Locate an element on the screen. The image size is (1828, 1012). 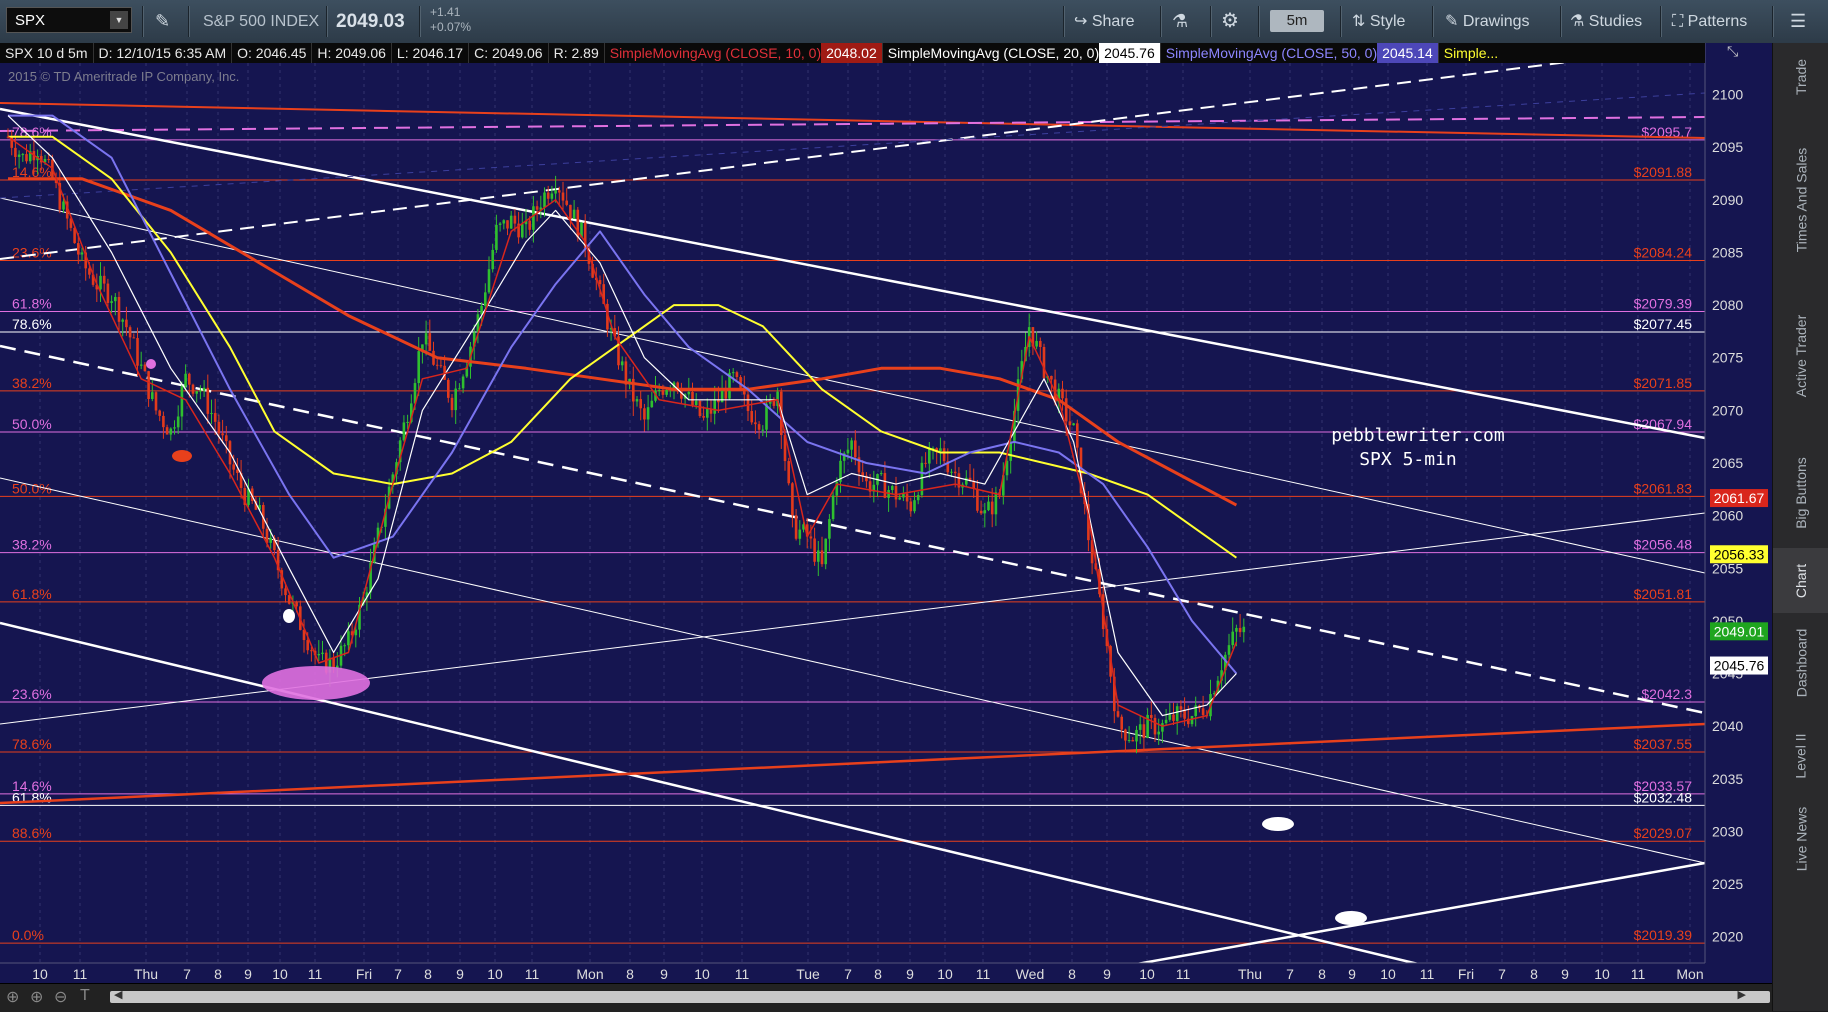
y-tick-label: 2090 is located at coordinates (1727, 200).